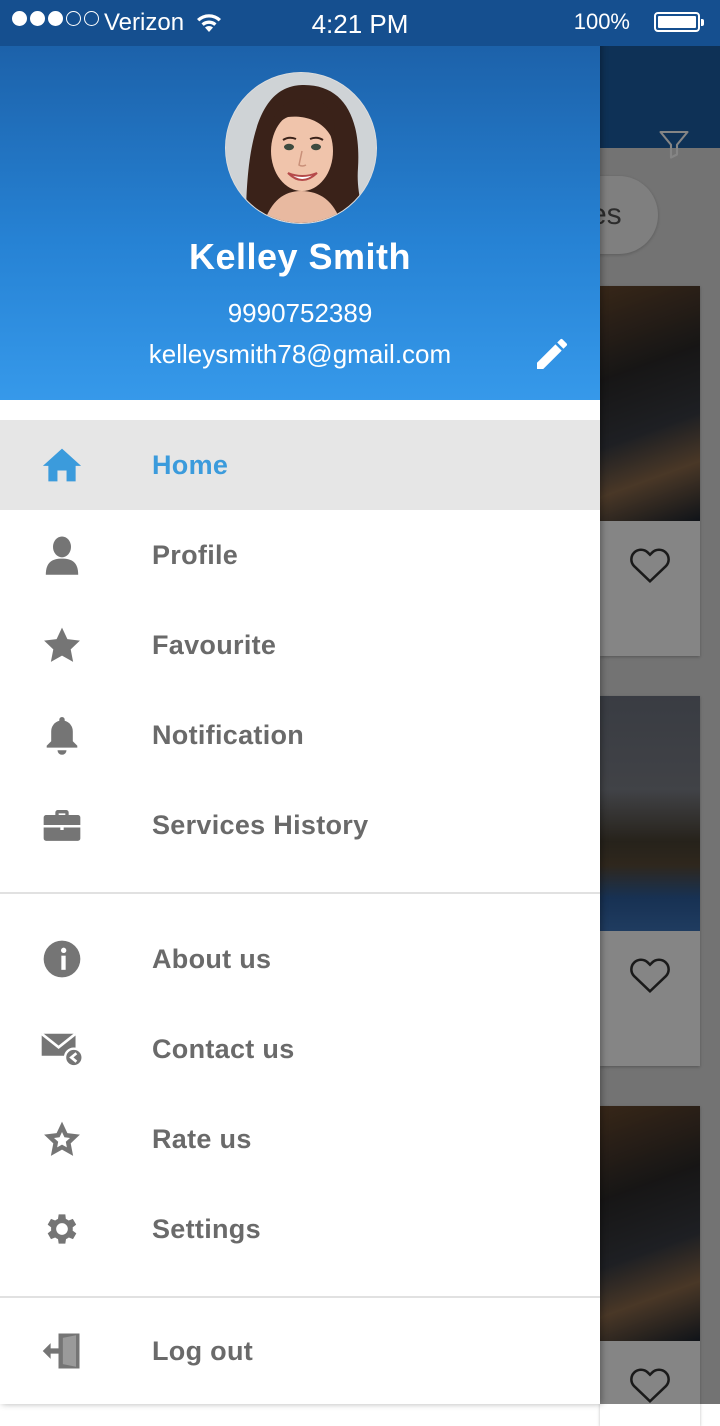 Image resolution: width=720 pixels, height=1426 pixels. Describe the element at coordinates (300, 555) in the screenshot. I see `menu-item-profile: Profile` at that location.